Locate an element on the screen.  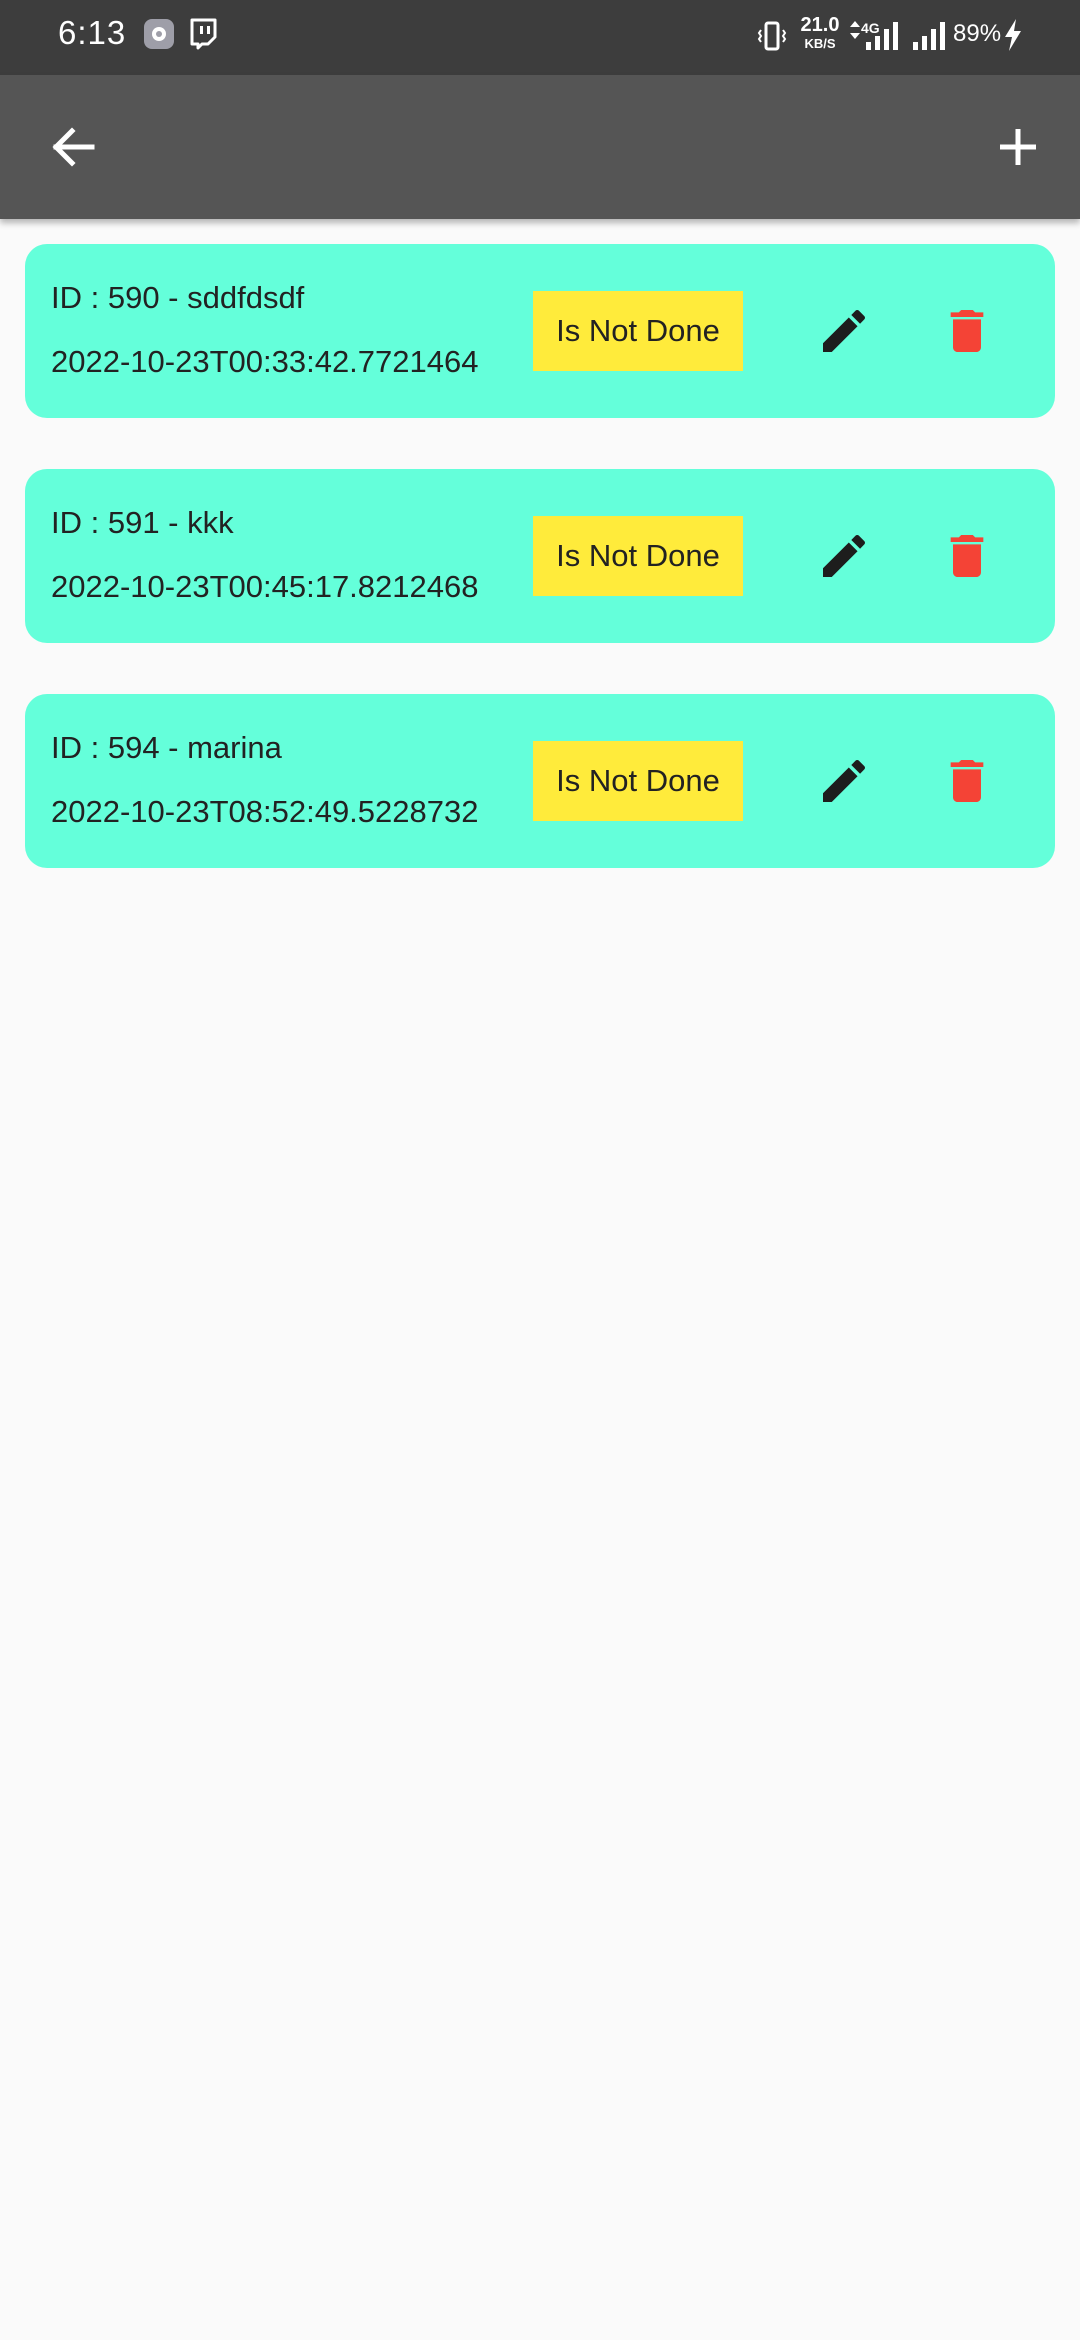
plus-icon is located at coordinates (1018, 147).